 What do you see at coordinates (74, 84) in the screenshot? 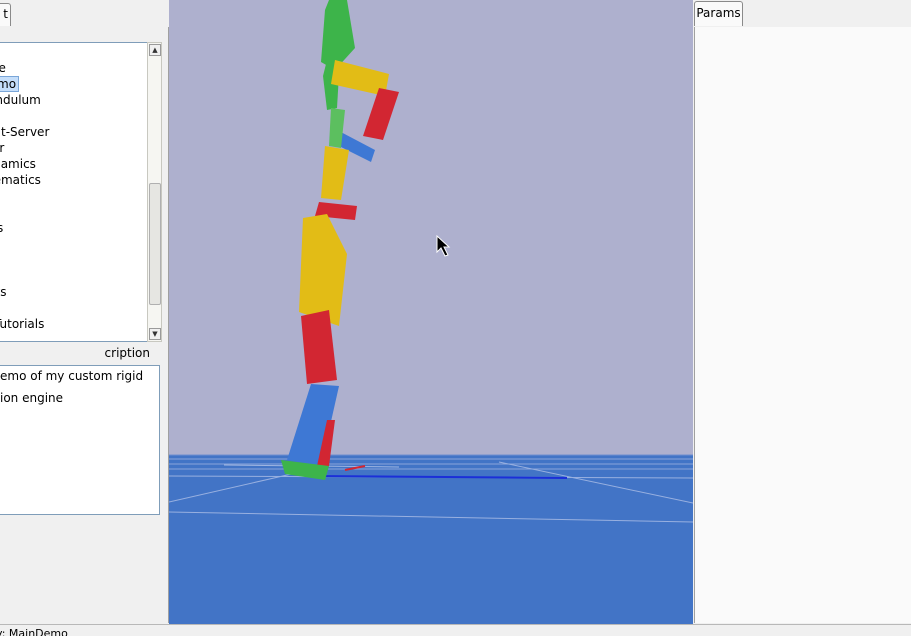
I see `tree-item: mo` at bounding box center [74, 84].